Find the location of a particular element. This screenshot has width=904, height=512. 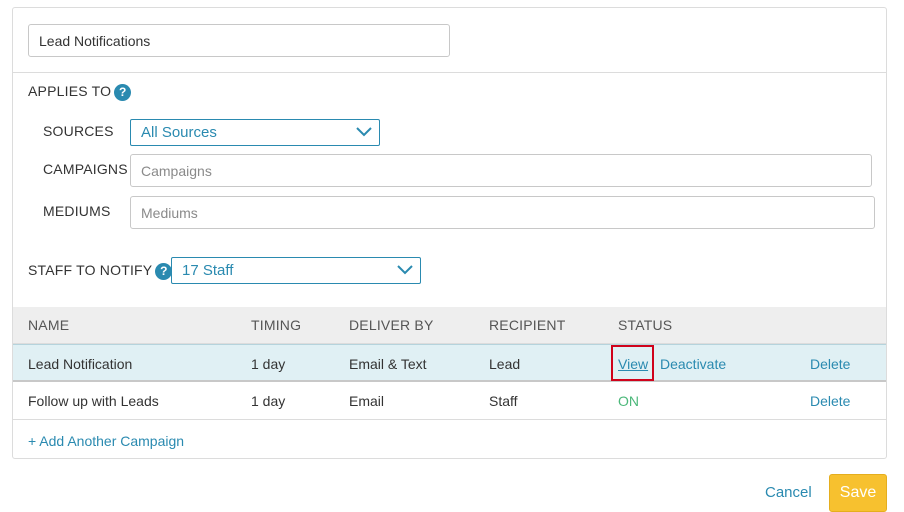

view-link: View is located at coordinates (633, 364).